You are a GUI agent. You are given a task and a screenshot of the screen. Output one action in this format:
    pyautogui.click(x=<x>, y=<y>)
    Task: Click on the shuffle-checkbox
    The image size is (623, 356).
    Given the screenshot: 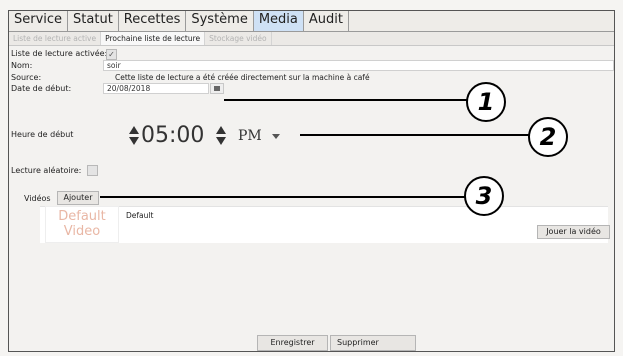 What is the action you would take?
    pyautogui.click(x=92, y=170)
    